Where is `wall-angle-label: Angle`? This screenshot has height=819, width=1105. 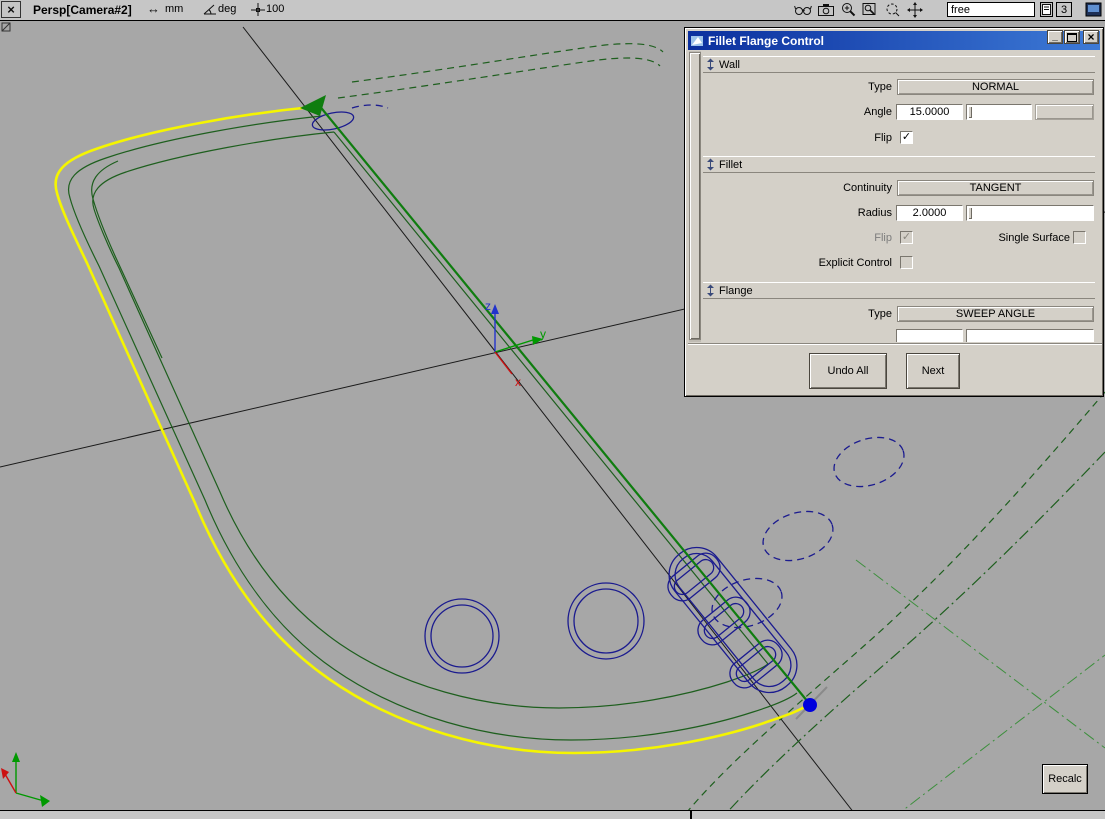 wall-angle-label: Angle is located at coordinates (877, 112).